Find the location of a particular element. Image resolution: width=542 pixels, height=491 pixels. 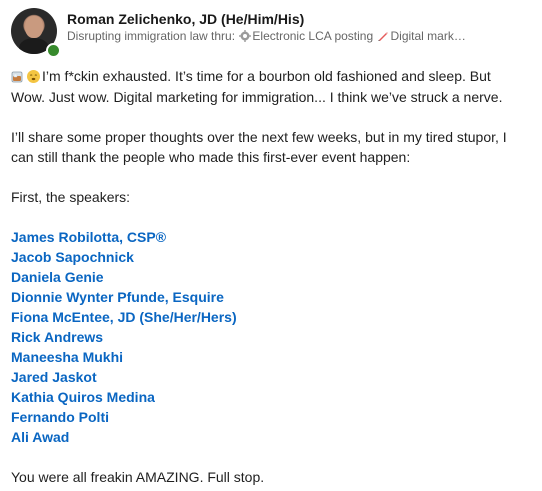

whiskey-icon is located at coordinates (18, 76).